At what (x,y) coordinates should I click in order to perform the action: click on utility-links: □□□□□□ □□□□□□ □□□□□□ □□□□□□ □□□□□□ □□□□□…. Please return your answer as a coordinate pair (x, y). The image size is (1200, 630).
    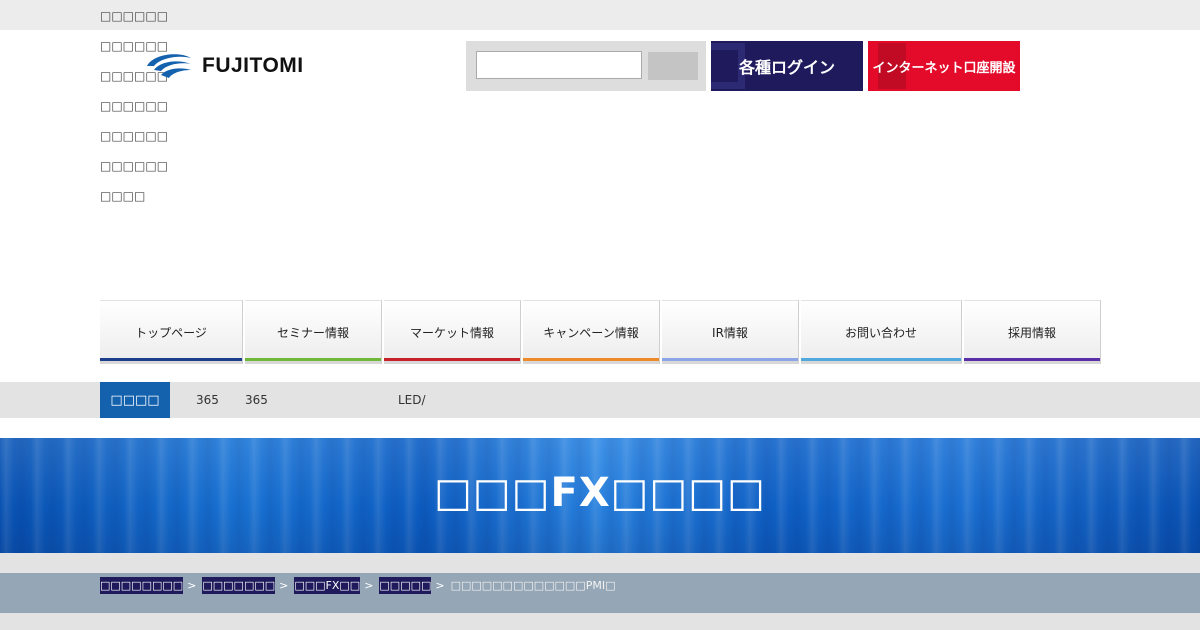
    Looking at the image, I should click on (134, 113).